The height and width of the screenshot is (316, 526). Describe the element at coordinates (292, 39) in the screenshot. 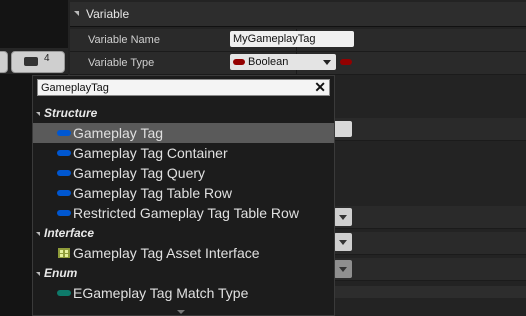

I see `variable-name-input: MyGameplayTag` at that location.